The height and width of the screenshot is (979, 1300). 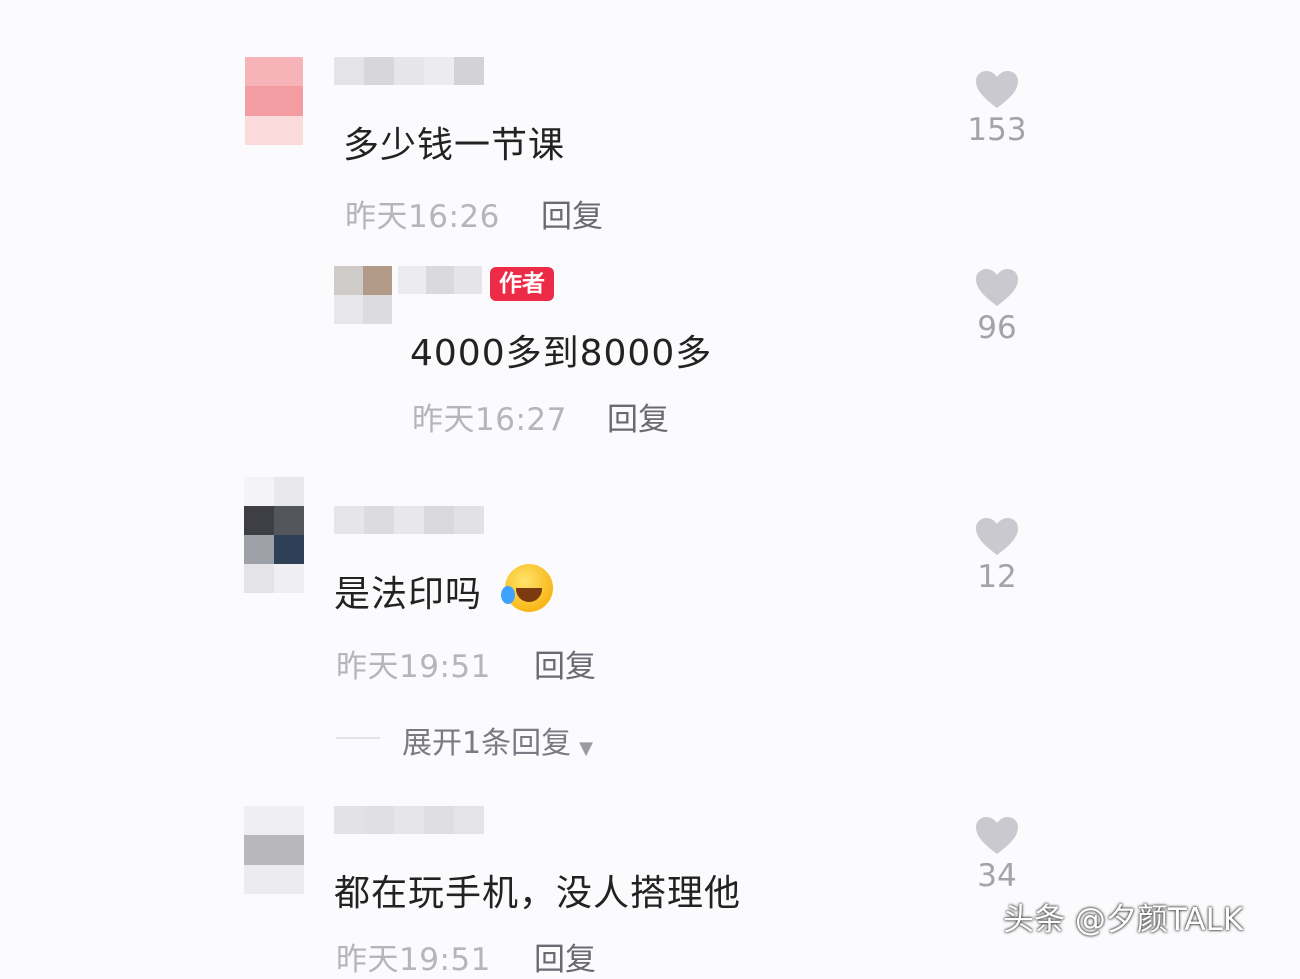 I want to click on comment-time: 昨天16:27, so click(x=489, y=420).